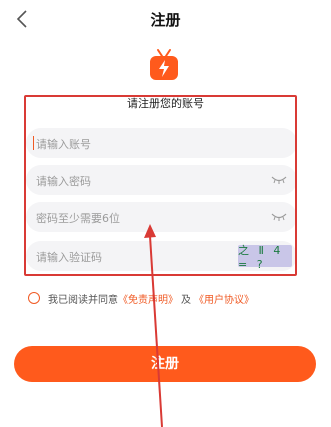 This screenshot has width=331, height=427. What do you see at coordinates (186, 300) in the screenshot?
I see `agreement-and: 及` at bounding box center [186, 300].